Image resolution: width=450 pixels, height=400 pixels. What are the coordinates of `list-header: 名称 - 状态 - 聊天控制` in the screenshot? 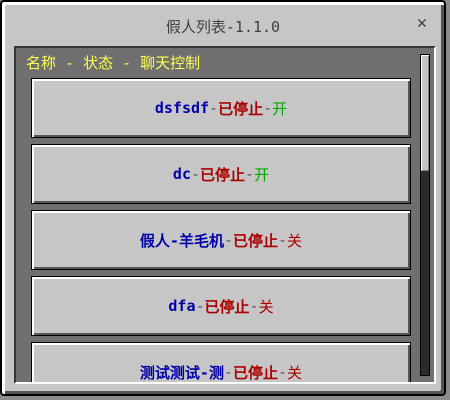 It's located at (113, 63).